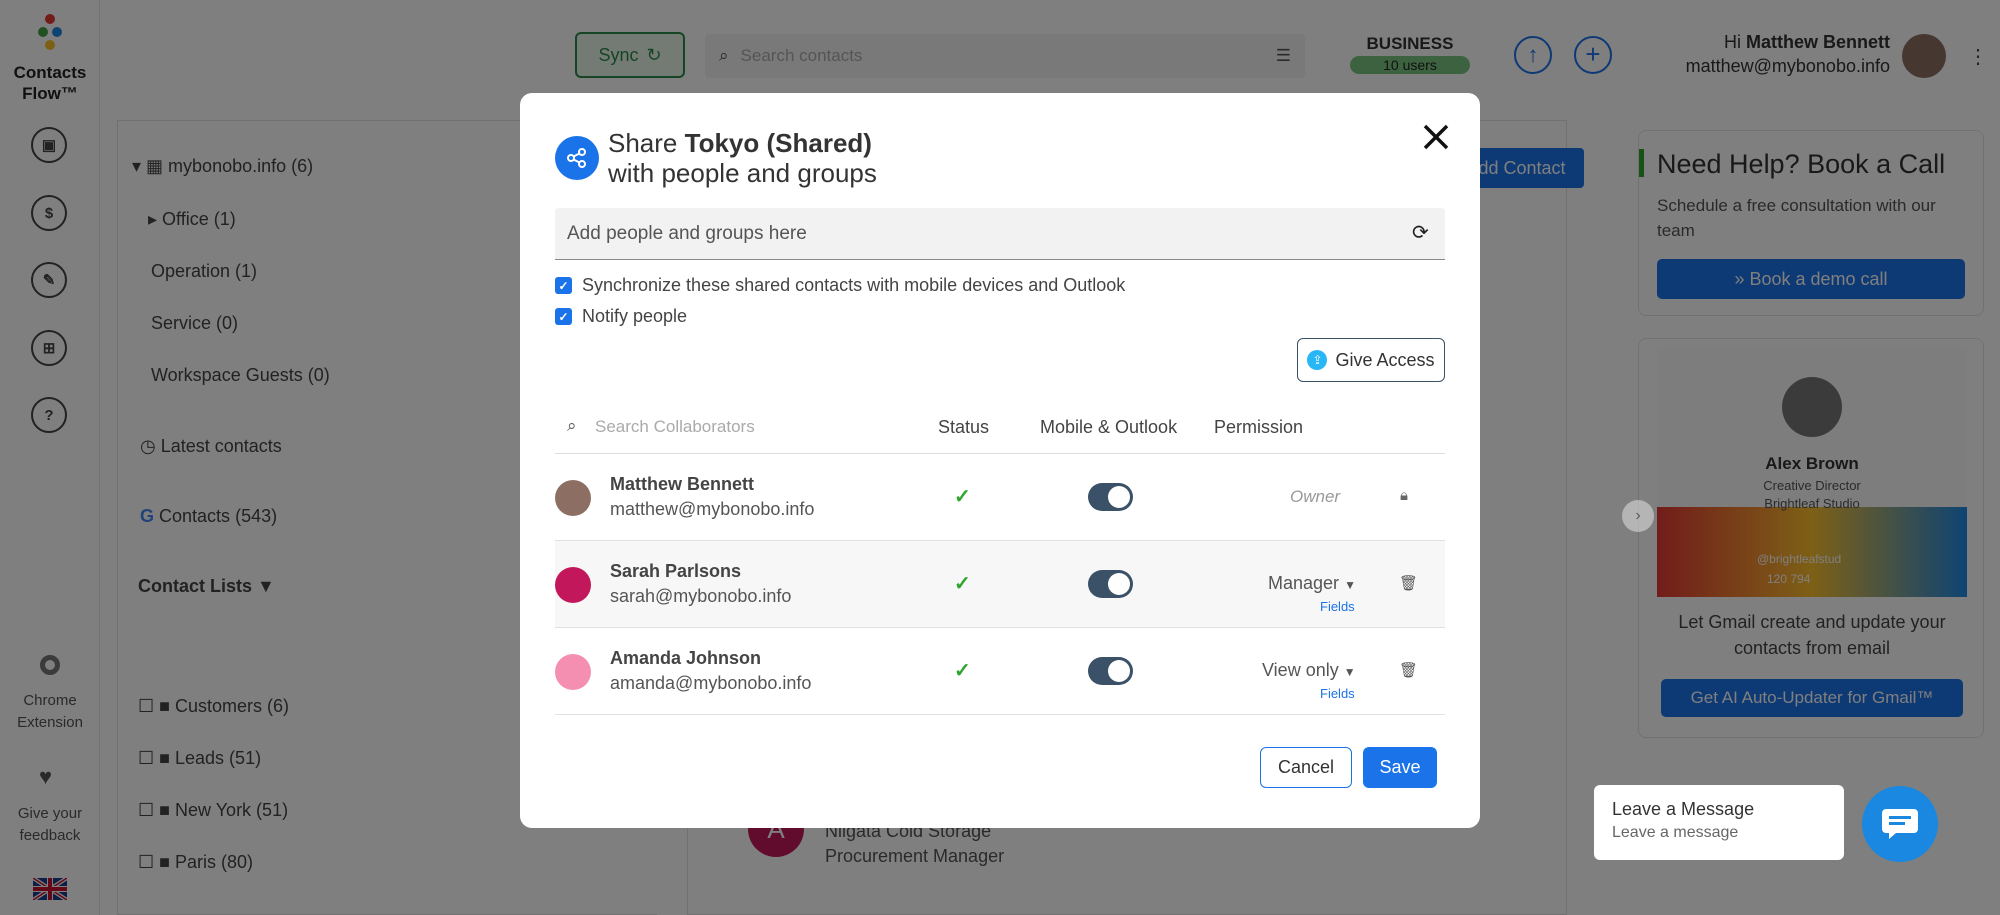  I want to click on collaborator-email: sarah@mybonobo.info, so click(701, 596).